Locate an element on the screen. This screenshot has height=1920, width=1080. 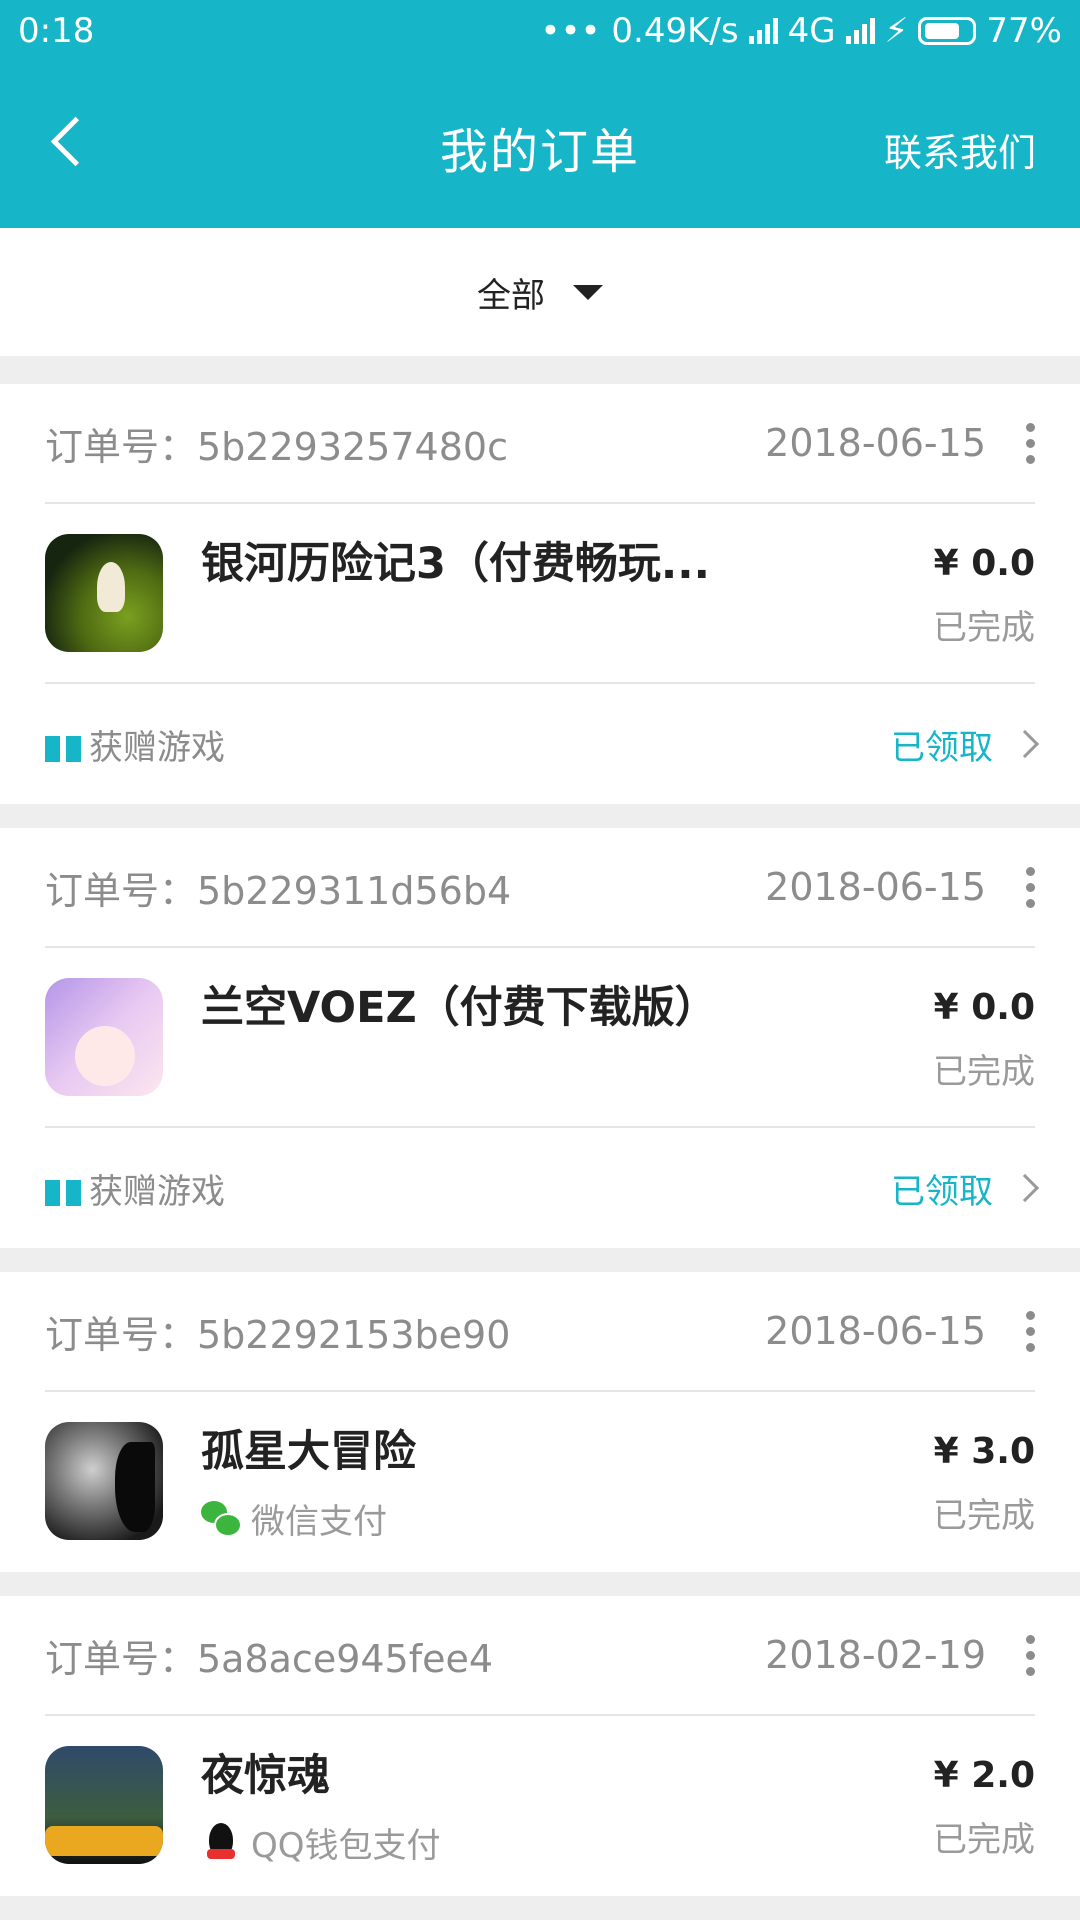
status-indicators: ••• 0.49K/s 4G ⚡ 77% is located at coordinates (801, 31).